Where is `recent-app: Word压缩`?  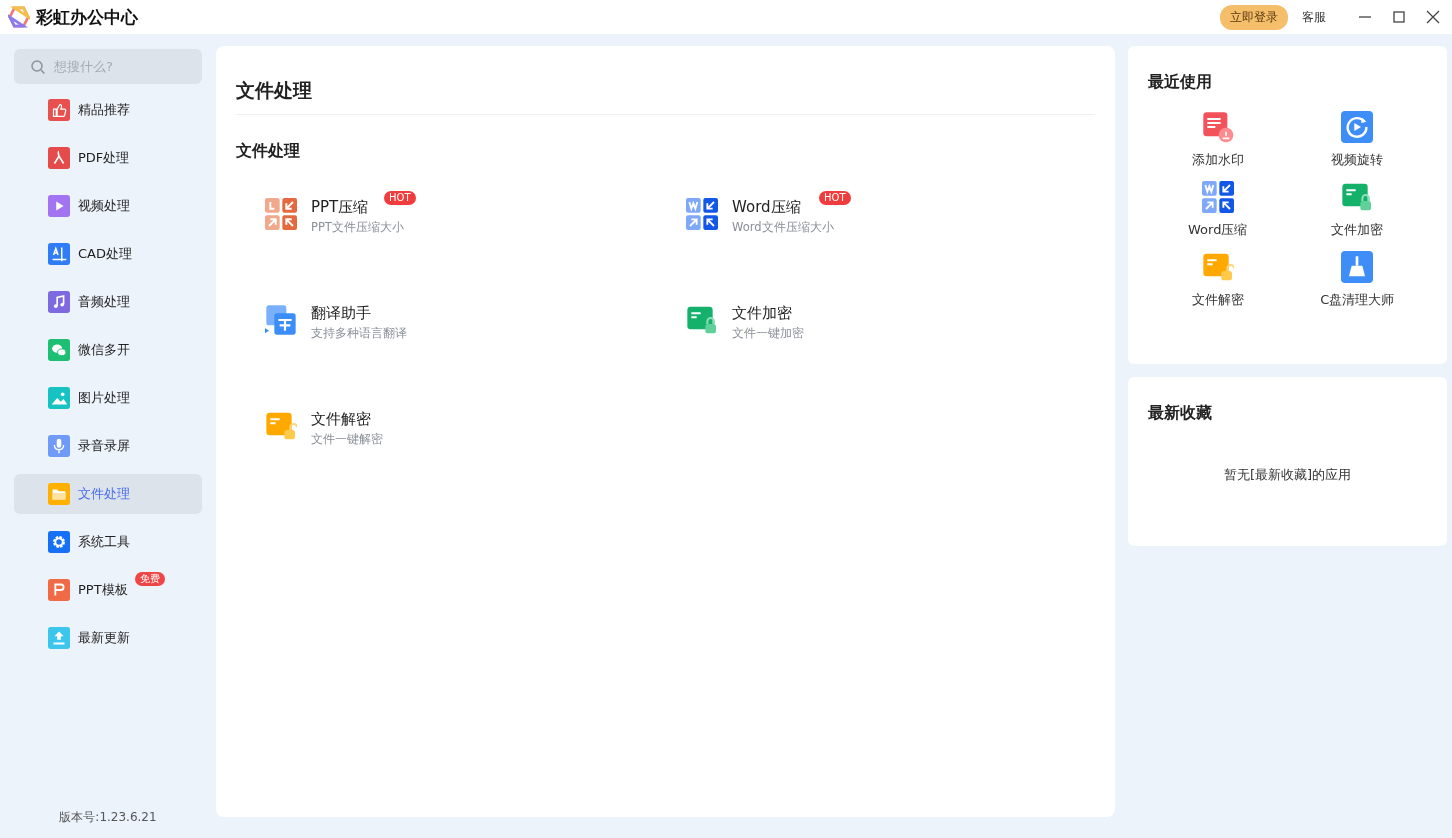 recent-app: Word压缩 is located at coordinates (1218, 210).